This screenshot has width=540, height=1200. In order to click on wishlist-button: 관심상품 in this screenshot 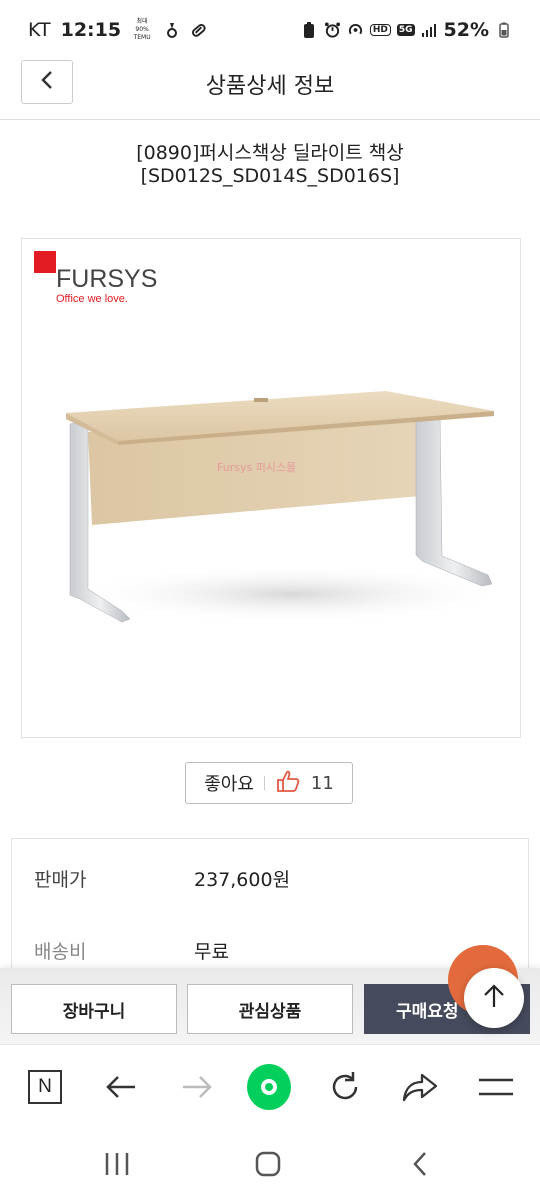, I will do `click(270, 1009)`.